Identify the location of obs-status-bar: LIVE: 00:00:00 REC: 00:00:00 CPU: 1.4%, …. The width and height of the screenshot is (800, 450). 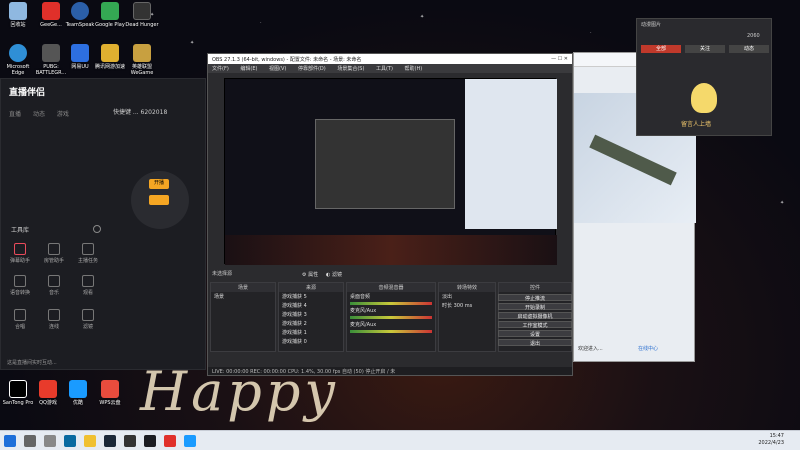
(390, 371).